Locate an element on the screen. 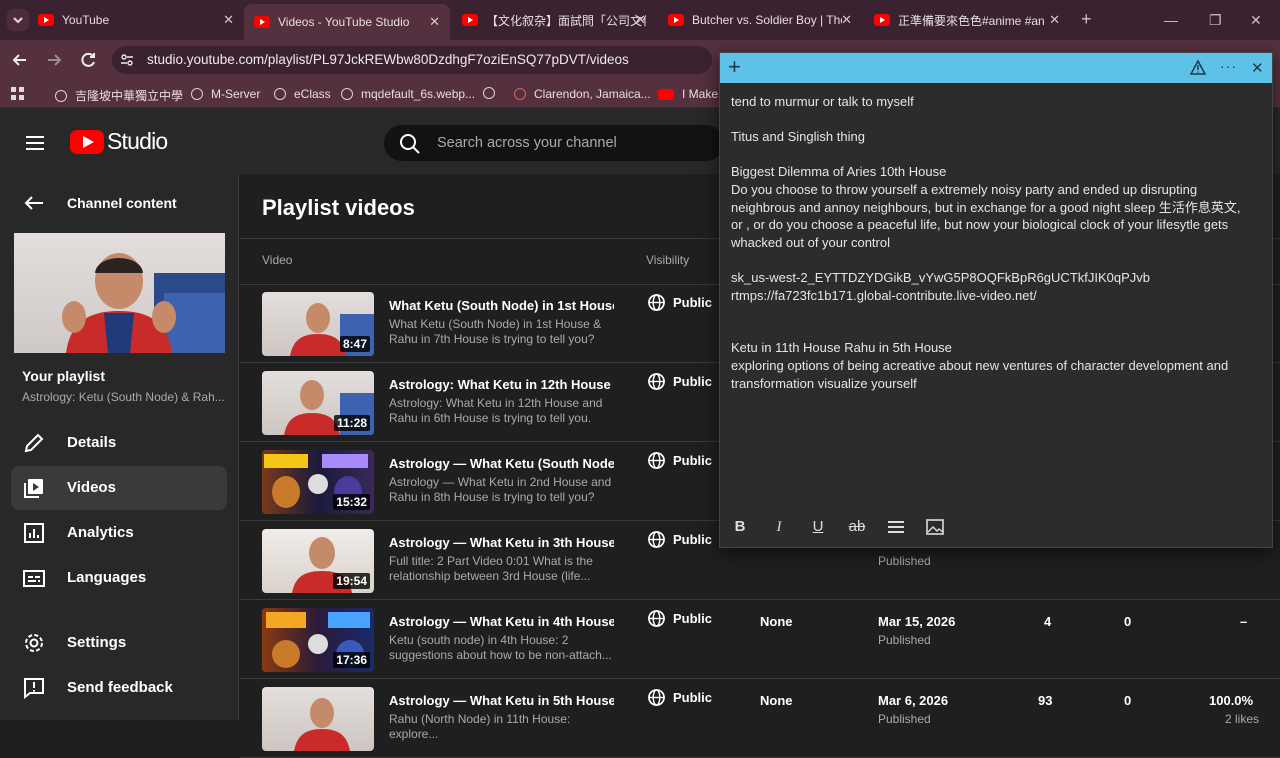 This screenshot has height=758, width=1280. search-icon is located at coordinates (410, 144).